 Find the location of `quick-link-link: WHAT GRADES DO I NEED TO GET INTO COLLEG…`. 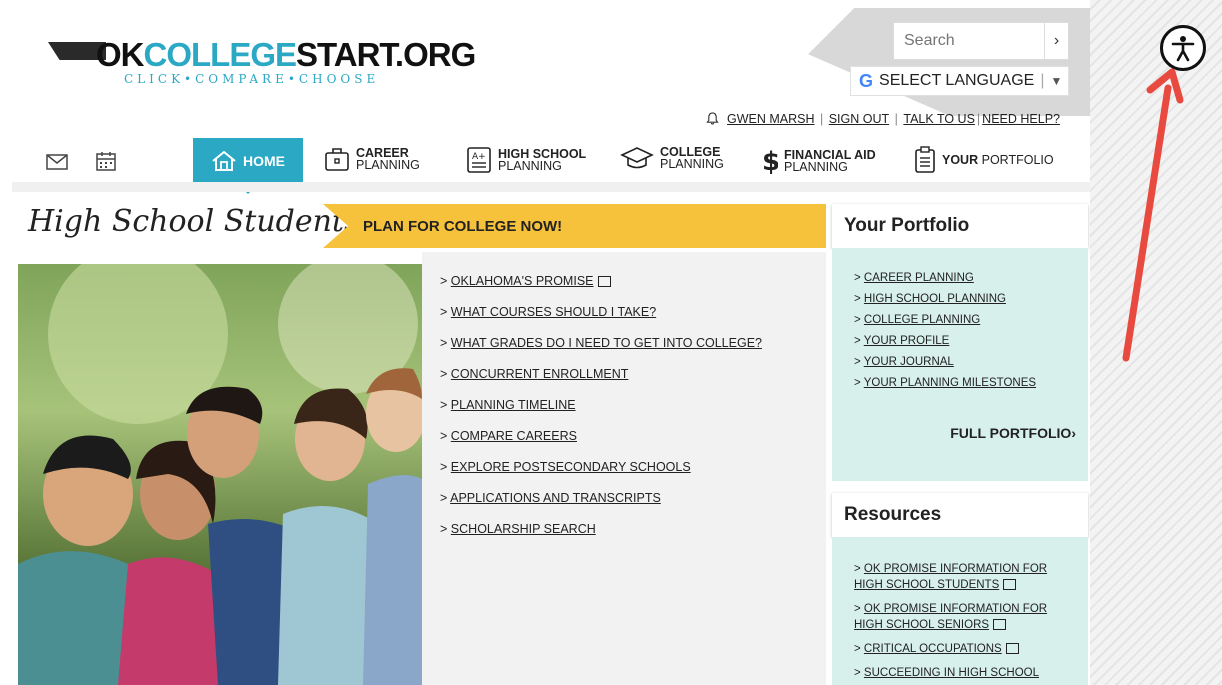

quick-link-link: WHAT GRADES DO I NEED TO GET INTO COLLEG… is located at coordinates (606, 343).